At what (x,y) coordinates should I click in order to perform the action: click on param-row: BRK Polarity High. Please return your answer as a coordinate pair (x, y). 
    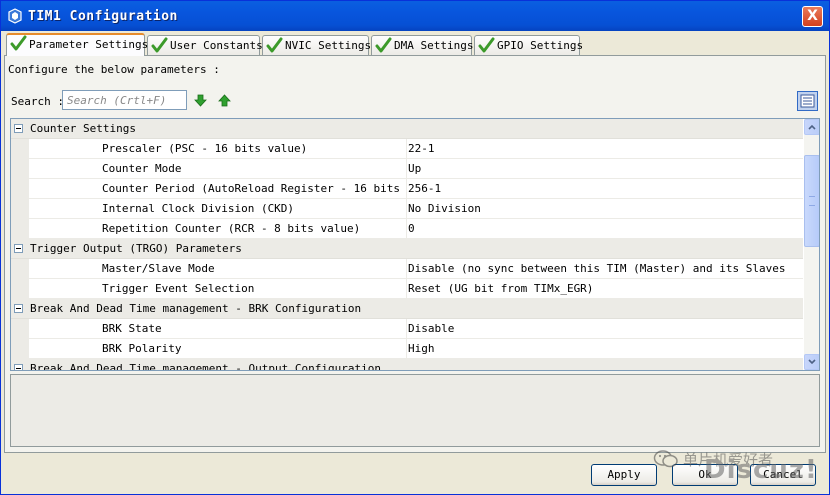
    Looking at the image, I should click on (407, 349).